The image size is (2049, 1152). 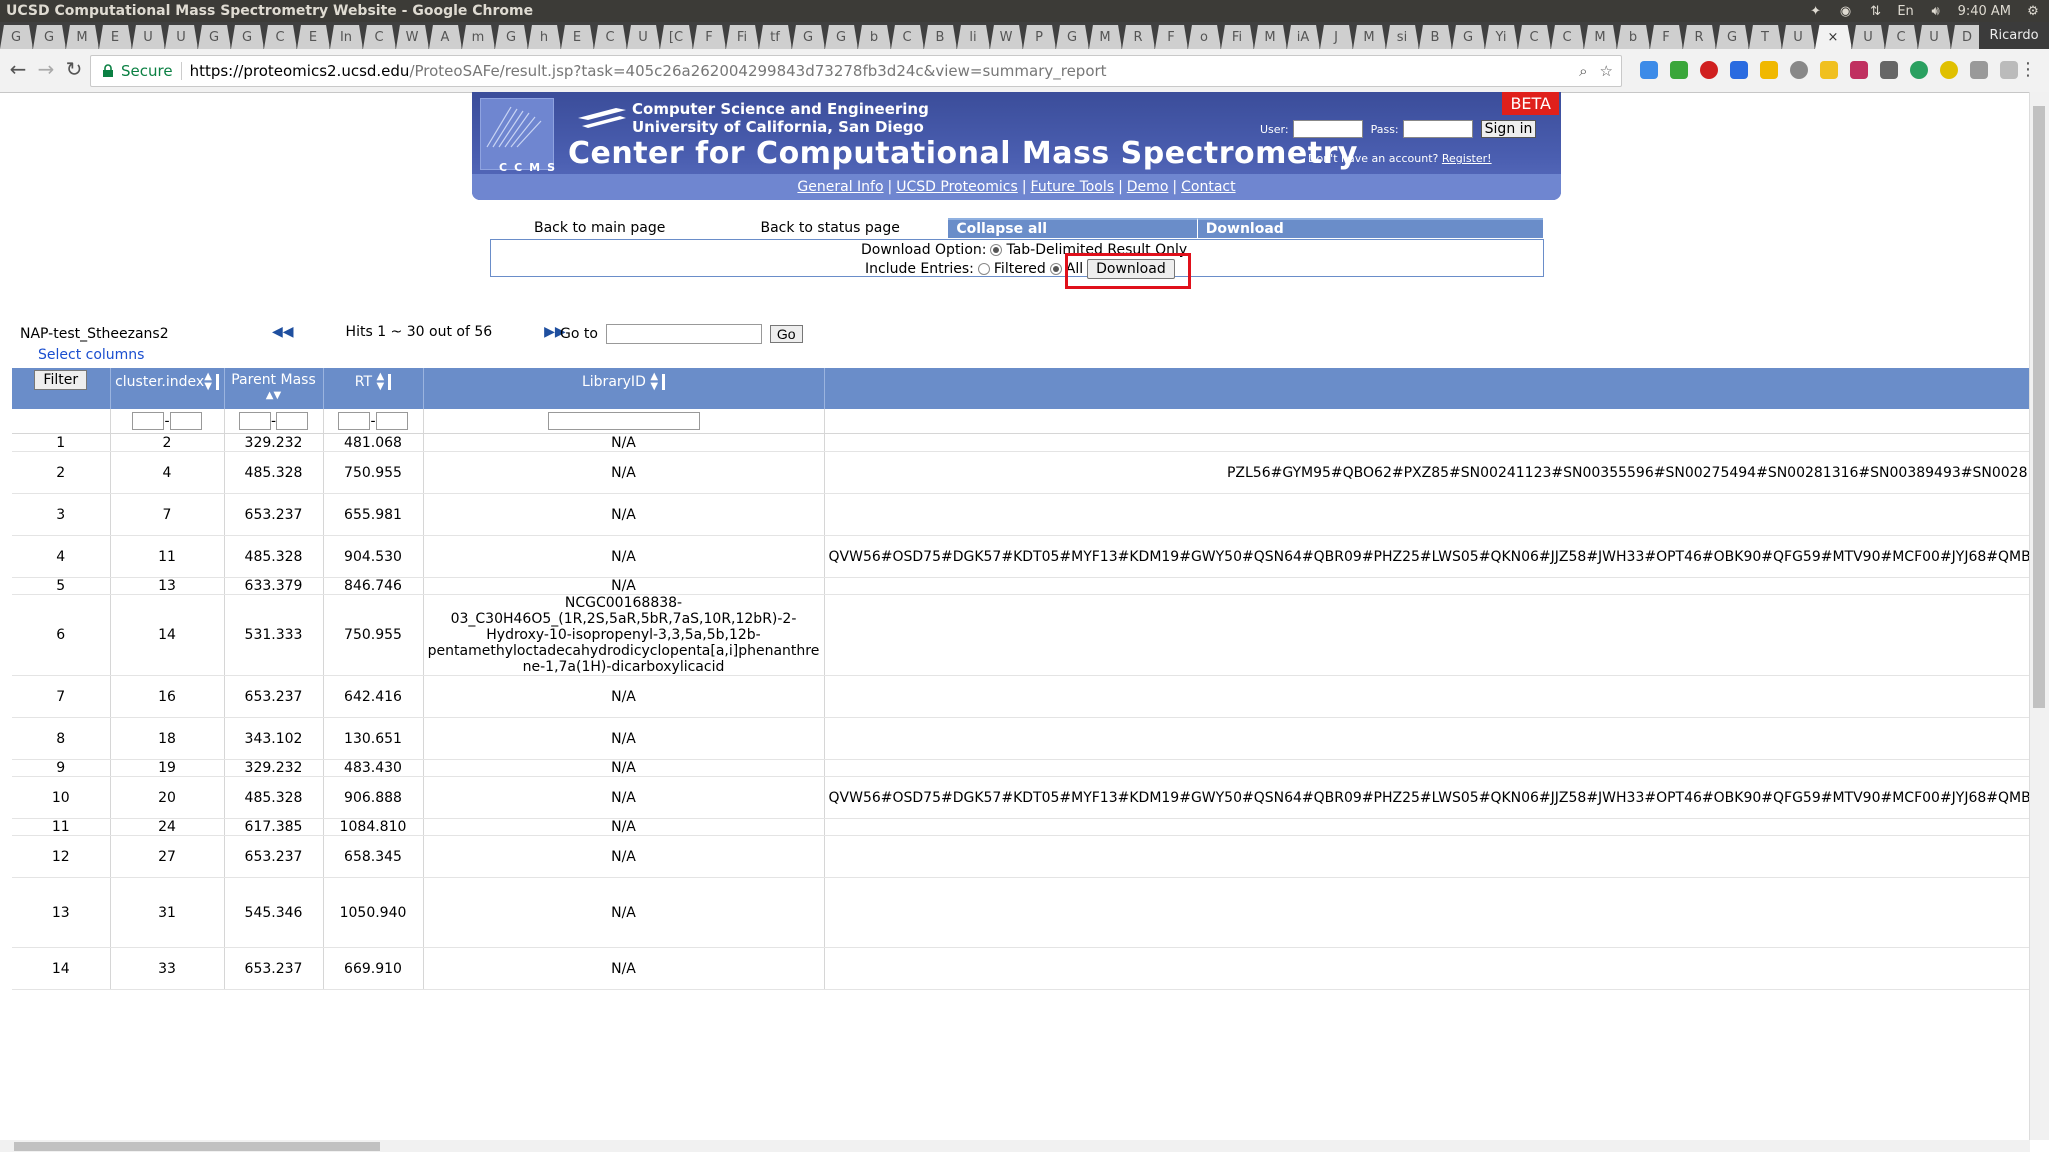 What do you see at coordinates (346, 37) in the screenshot?
I see `browser-tab: In` at bounding box center [346, 37].